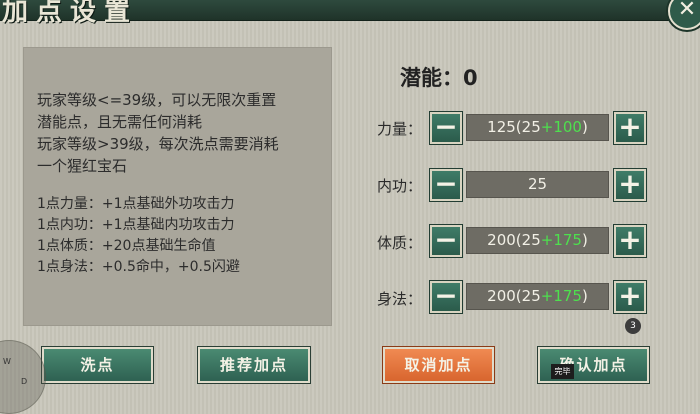 Image resolution: width=700 pixels, height=414 pixels. I want to click on stat-label-agility: 身法：, so click(400, 299).